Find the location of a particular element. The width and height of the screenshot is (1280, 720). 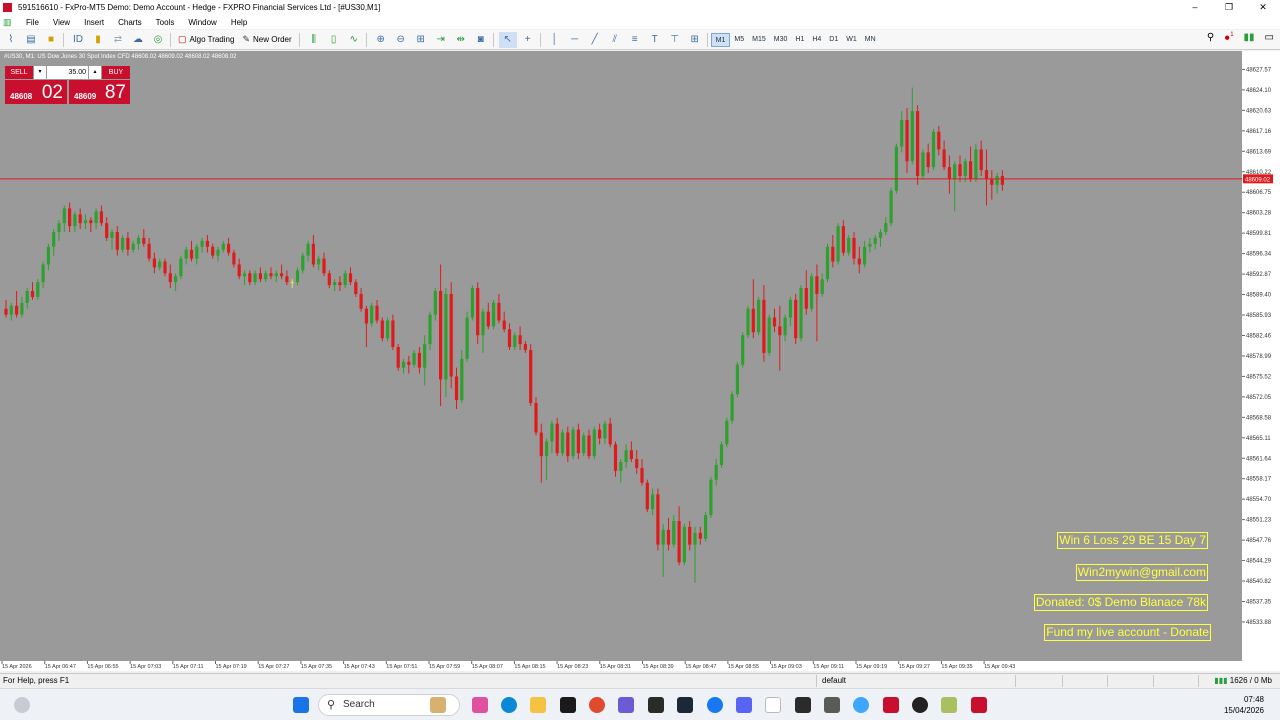

profile-name: default is located at coordinates (834, 680).